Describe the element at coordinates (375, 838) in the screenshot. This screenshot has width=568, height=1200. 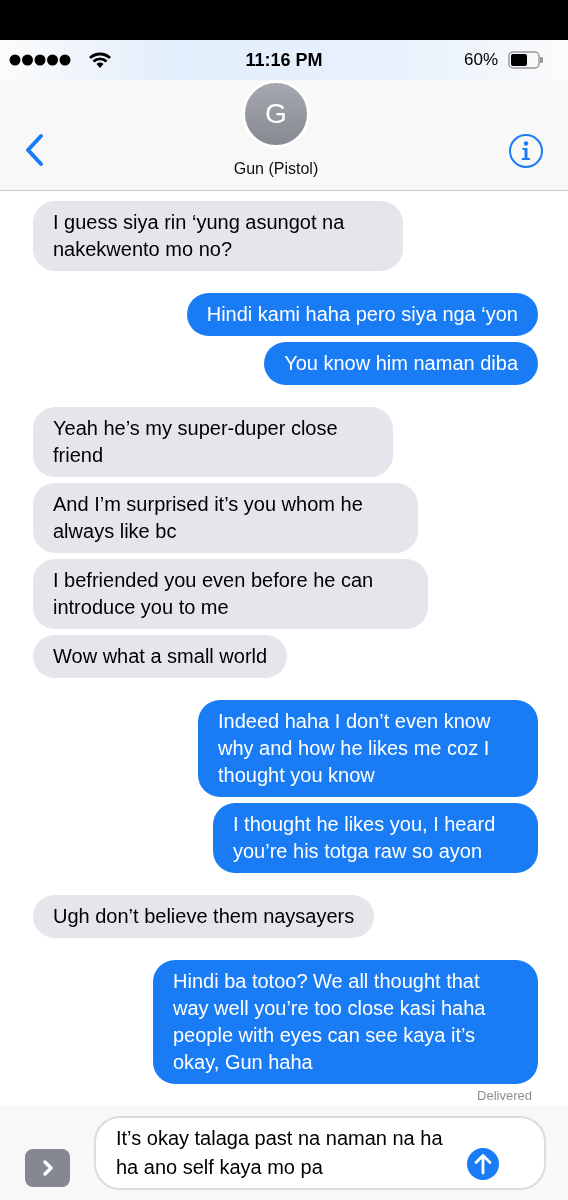
I see `message-bubble: I thought he likes you, I heard you’re his totga raw so ayon` at that location.